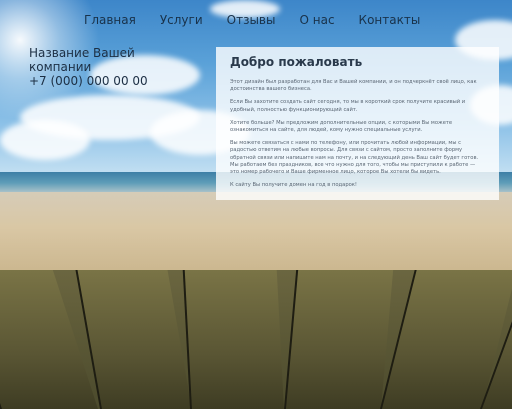  Describe the element at coordinates (45, 140) in the screenshot. I see `cloud` at that location.